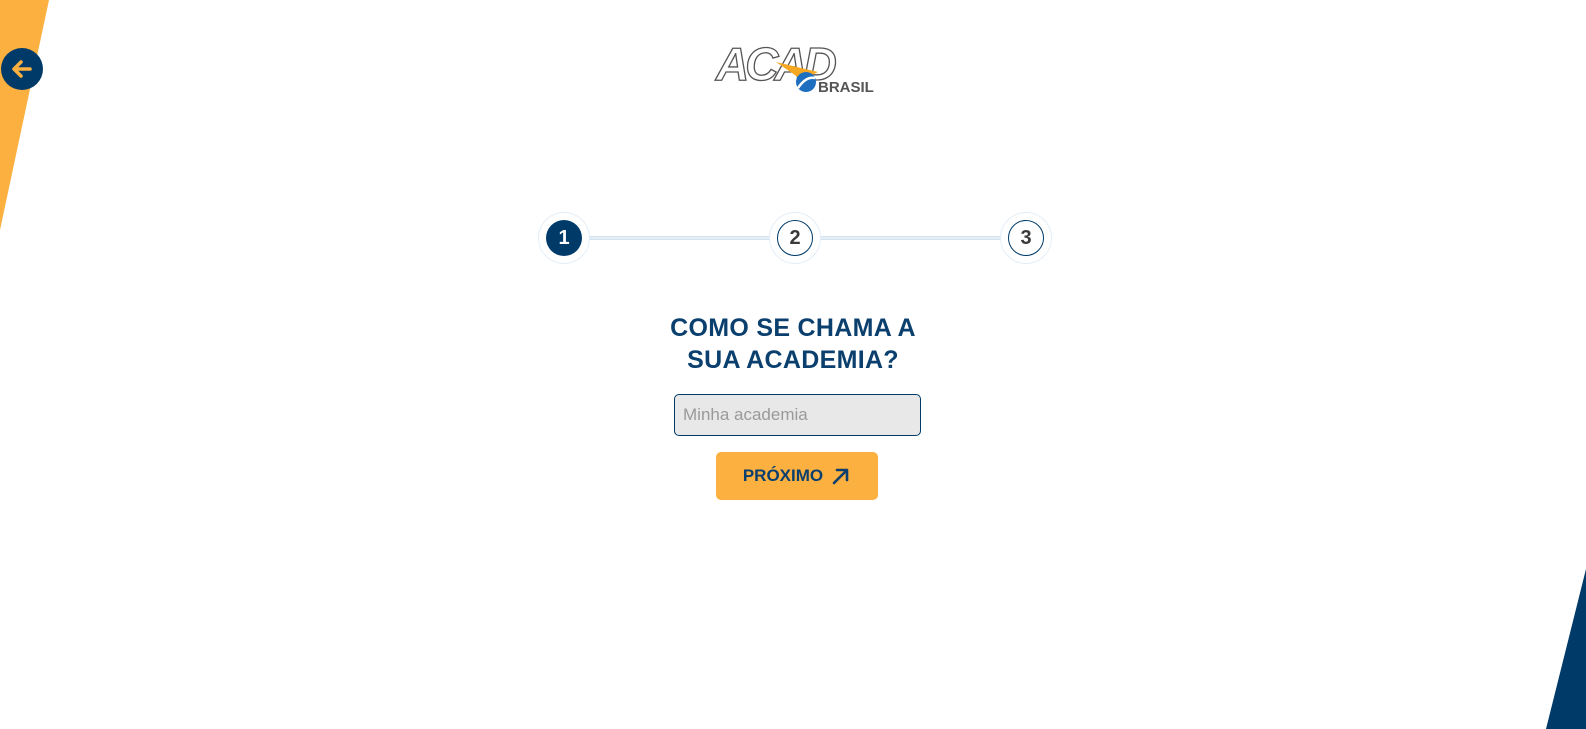 The width and height of the screenshot is (1586, 729). I want to click on decorative-stripe-right, so click(1566, 649).